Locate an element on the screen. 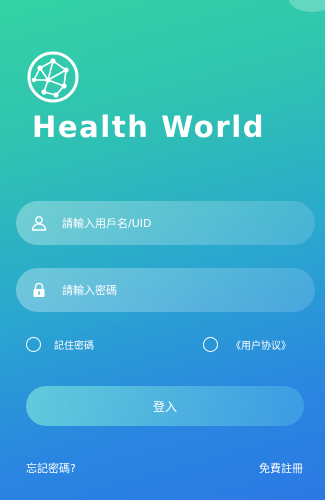  decorative-circle is located at coordinates (307, 6).